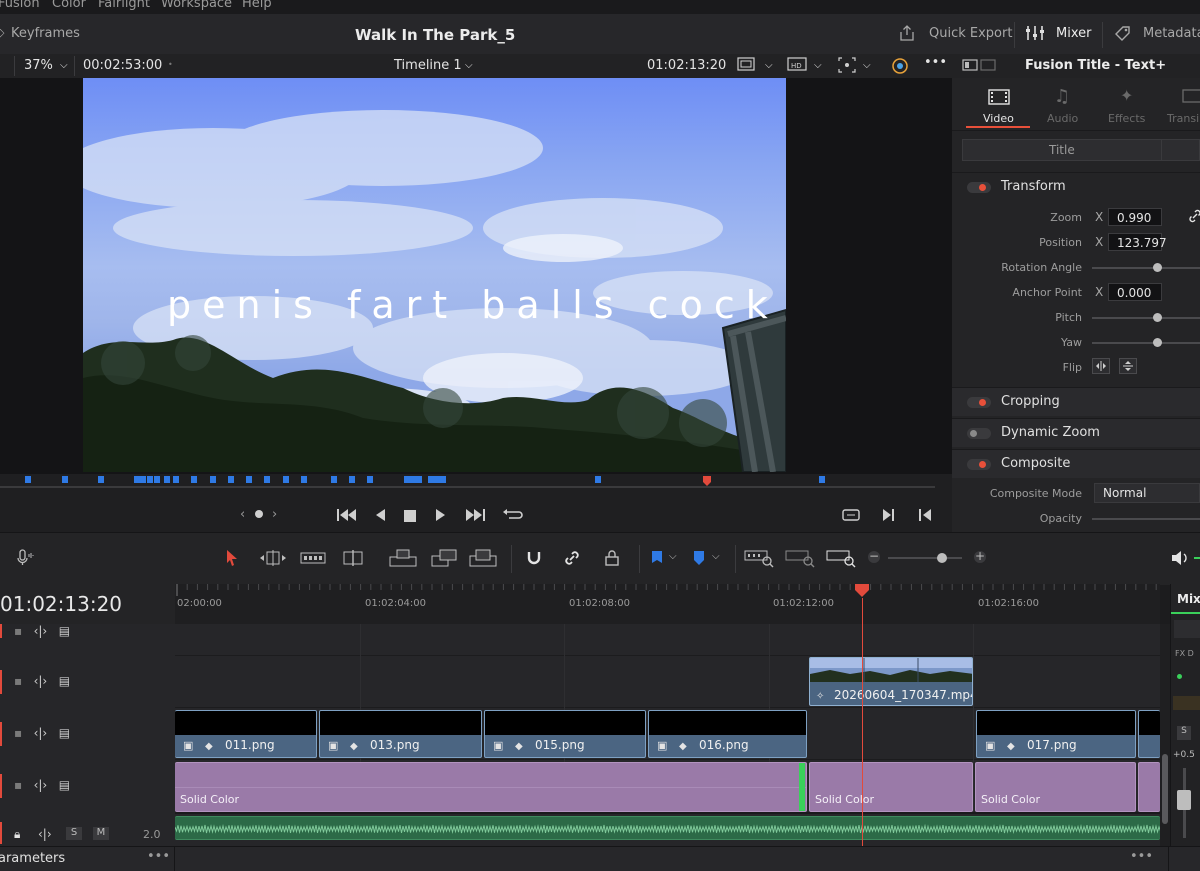 This screenshot has height=871, width=1200. Describe the element at coordinates (1135, 217) in the screenshot. I see `zoom-x-field: 0.990` at that location.